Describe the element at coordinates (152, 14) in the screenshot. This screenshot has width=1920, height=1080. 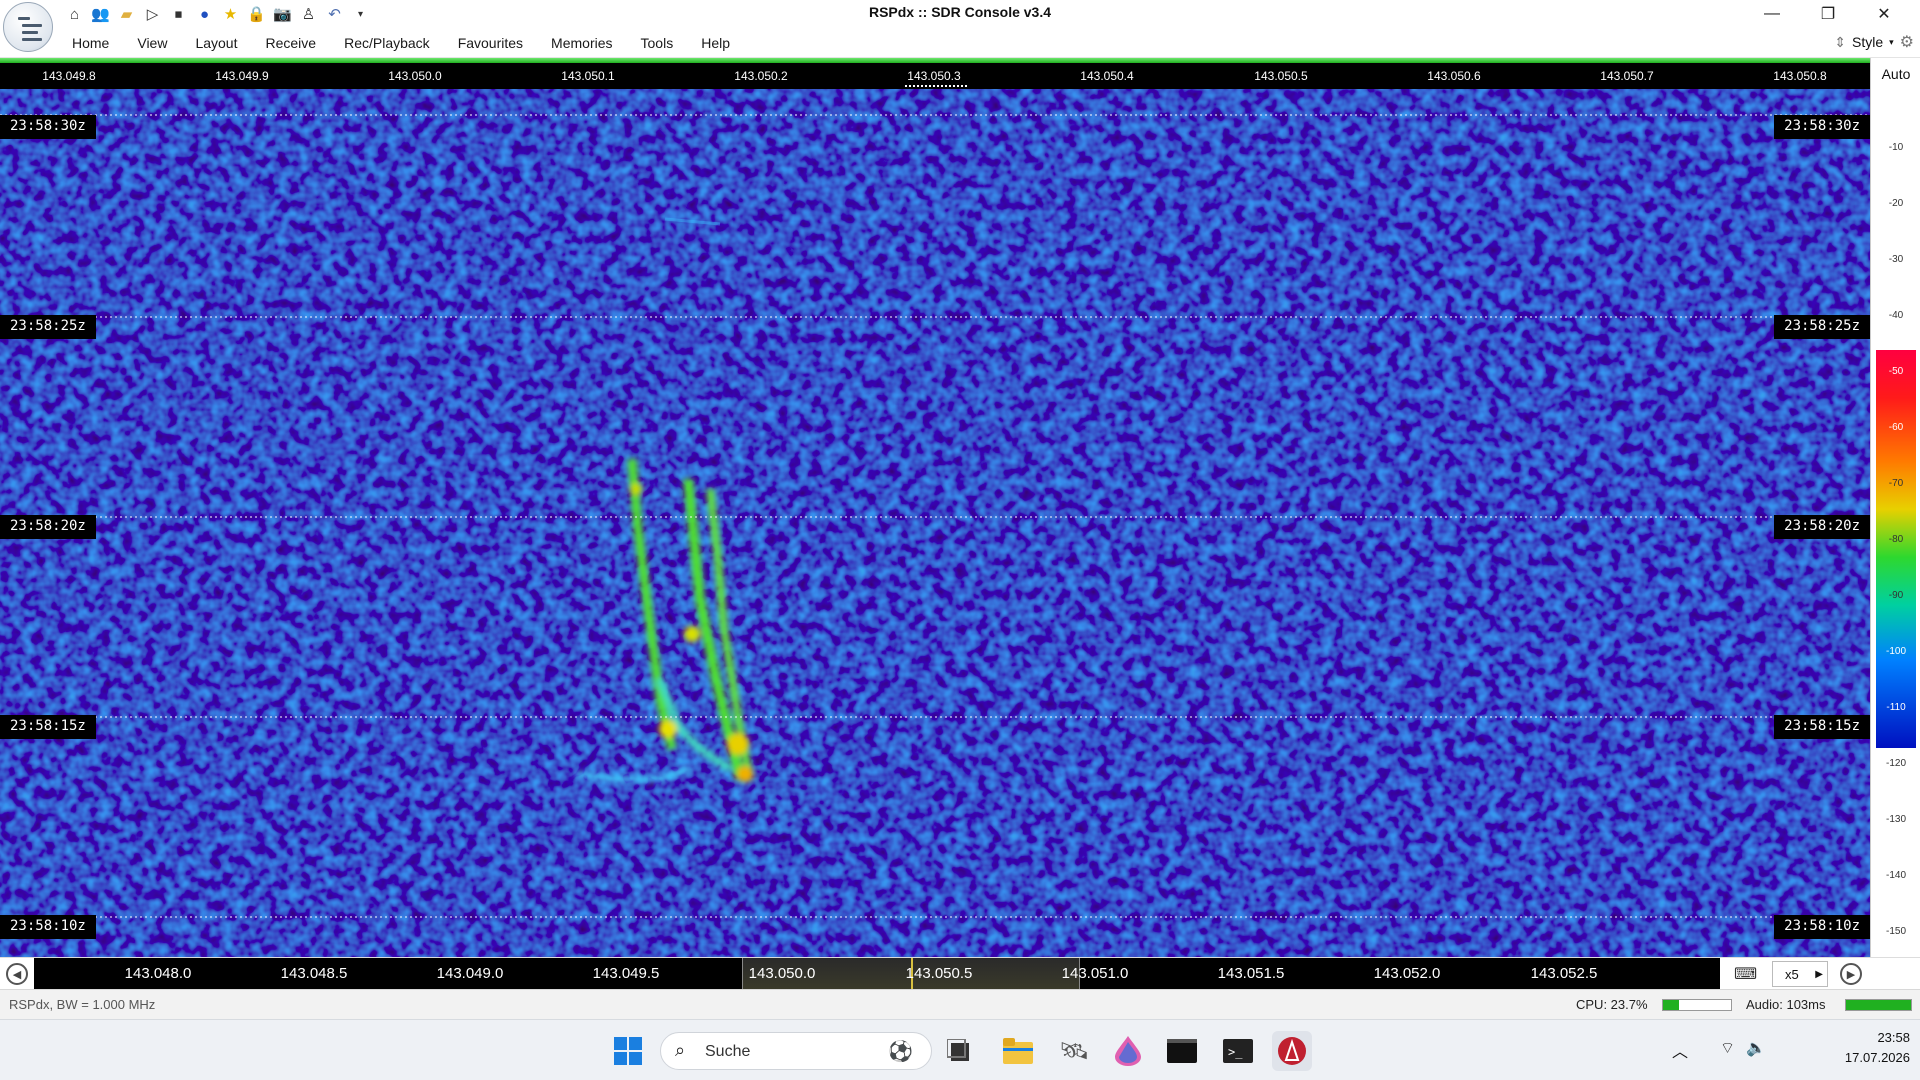
I see `play-icon: ▷` at that location.